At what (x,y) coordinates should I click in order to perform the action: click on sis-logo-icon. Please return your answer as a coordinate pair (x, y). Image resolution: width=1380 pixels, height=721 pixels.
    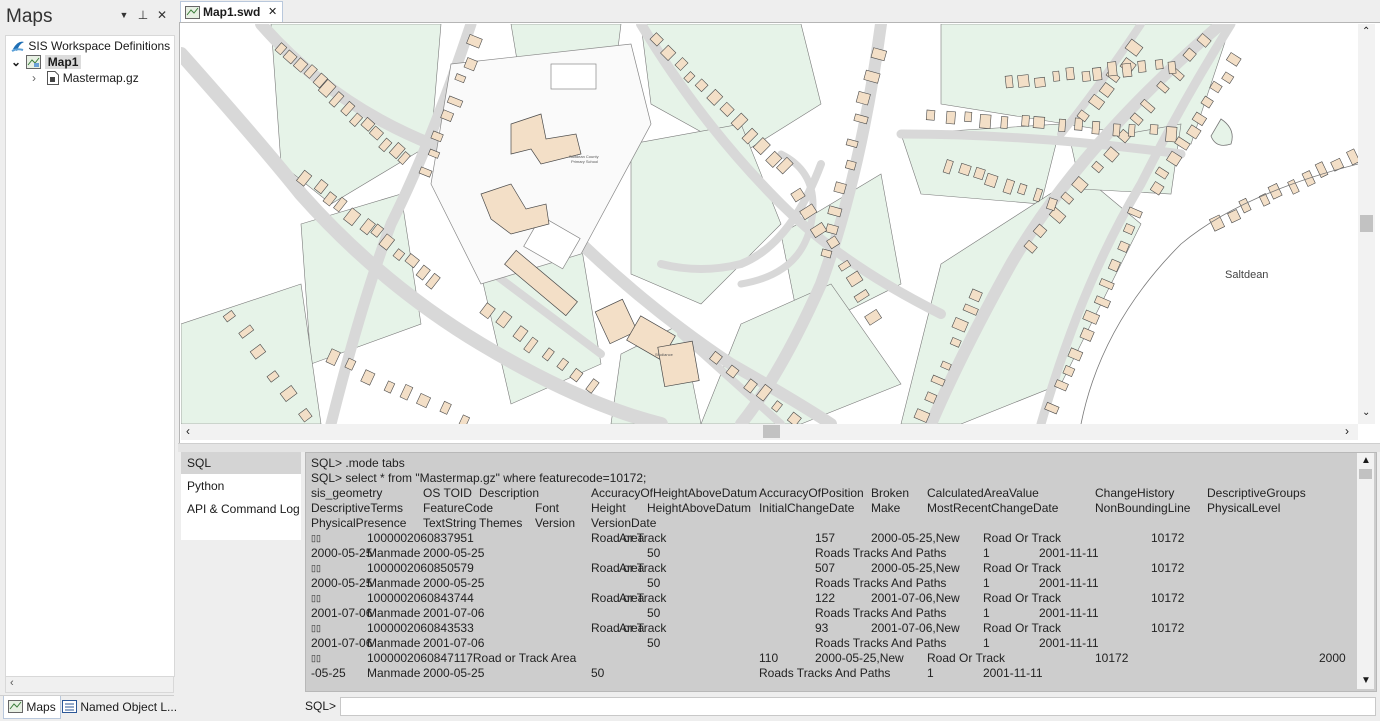
    Looking at the image, I should click on (17, 46).